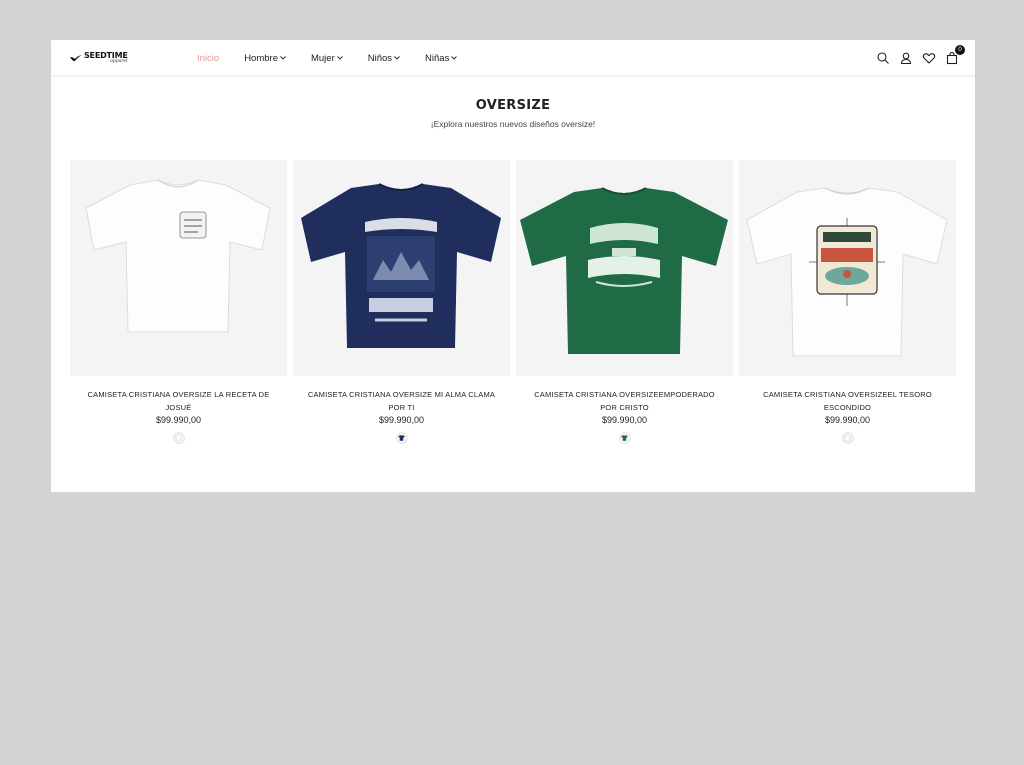 The height and width of the screenshot is (765, 1024). Describe the element at coordinates (437, 58) in the screenshot. I see `nav-label: Niñas` at that location.